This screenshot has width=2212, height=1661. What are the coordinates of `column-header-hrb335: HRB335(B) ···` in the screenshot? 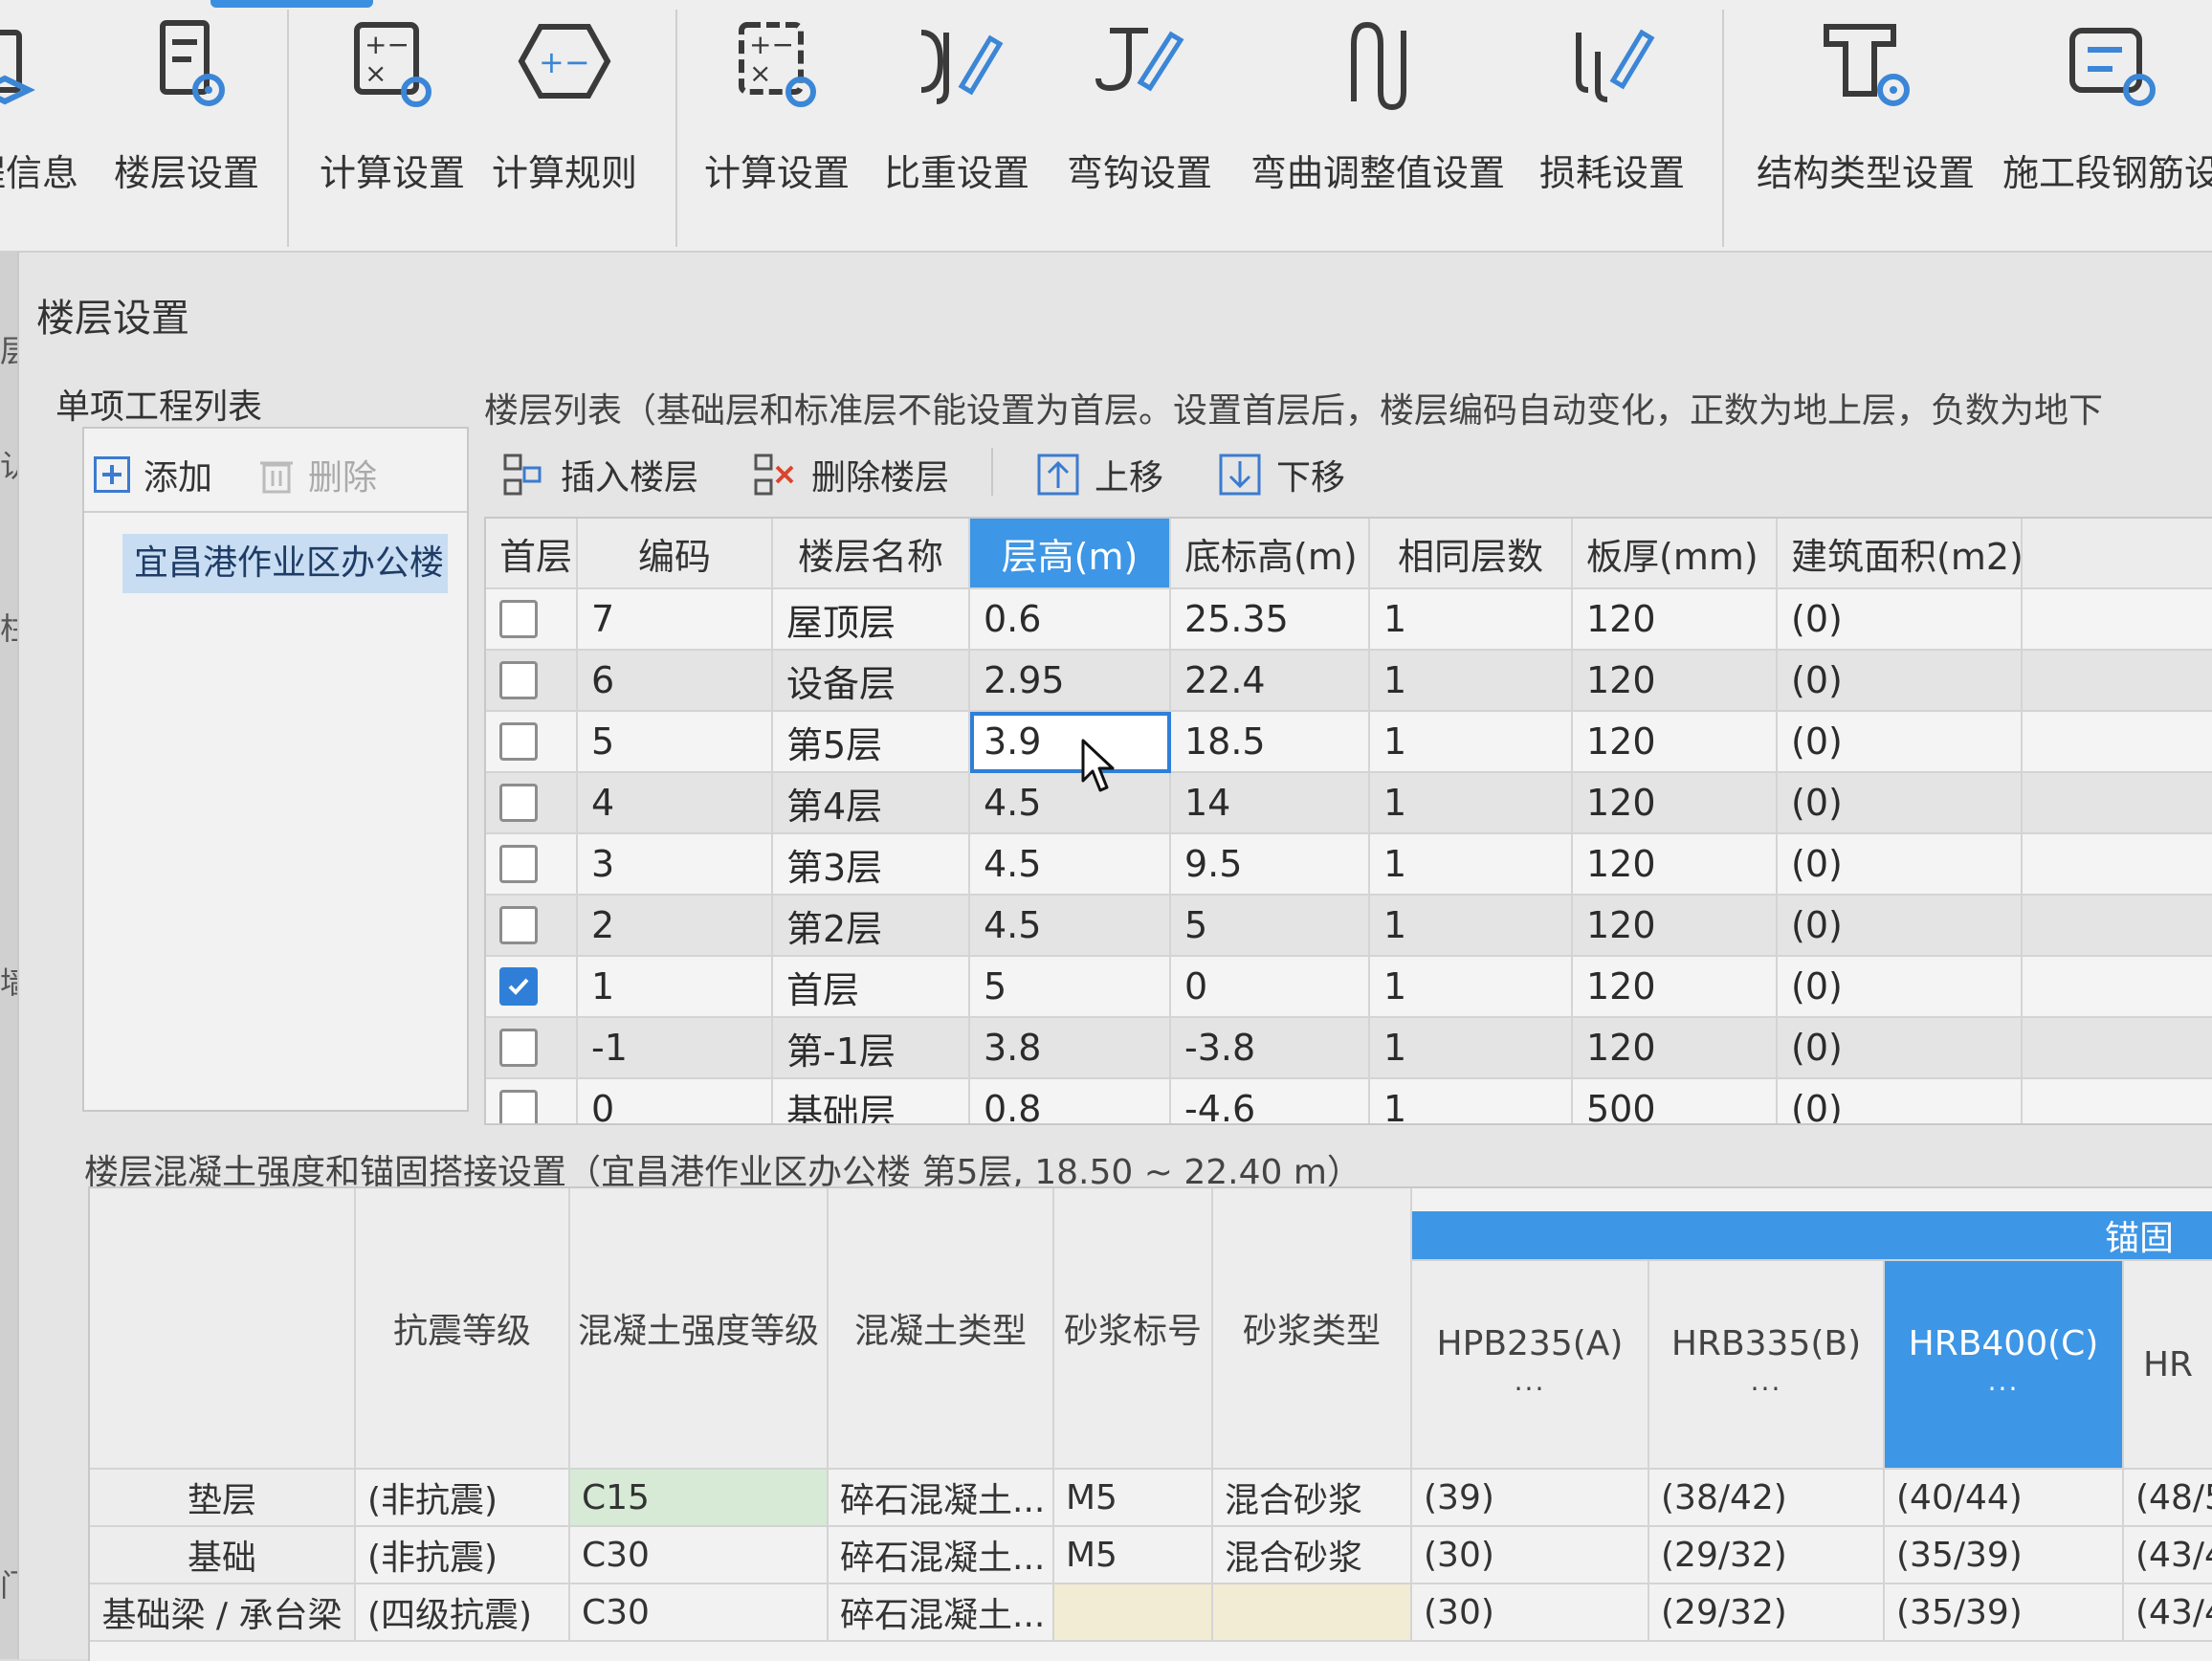 It's located at (1767, 1365).